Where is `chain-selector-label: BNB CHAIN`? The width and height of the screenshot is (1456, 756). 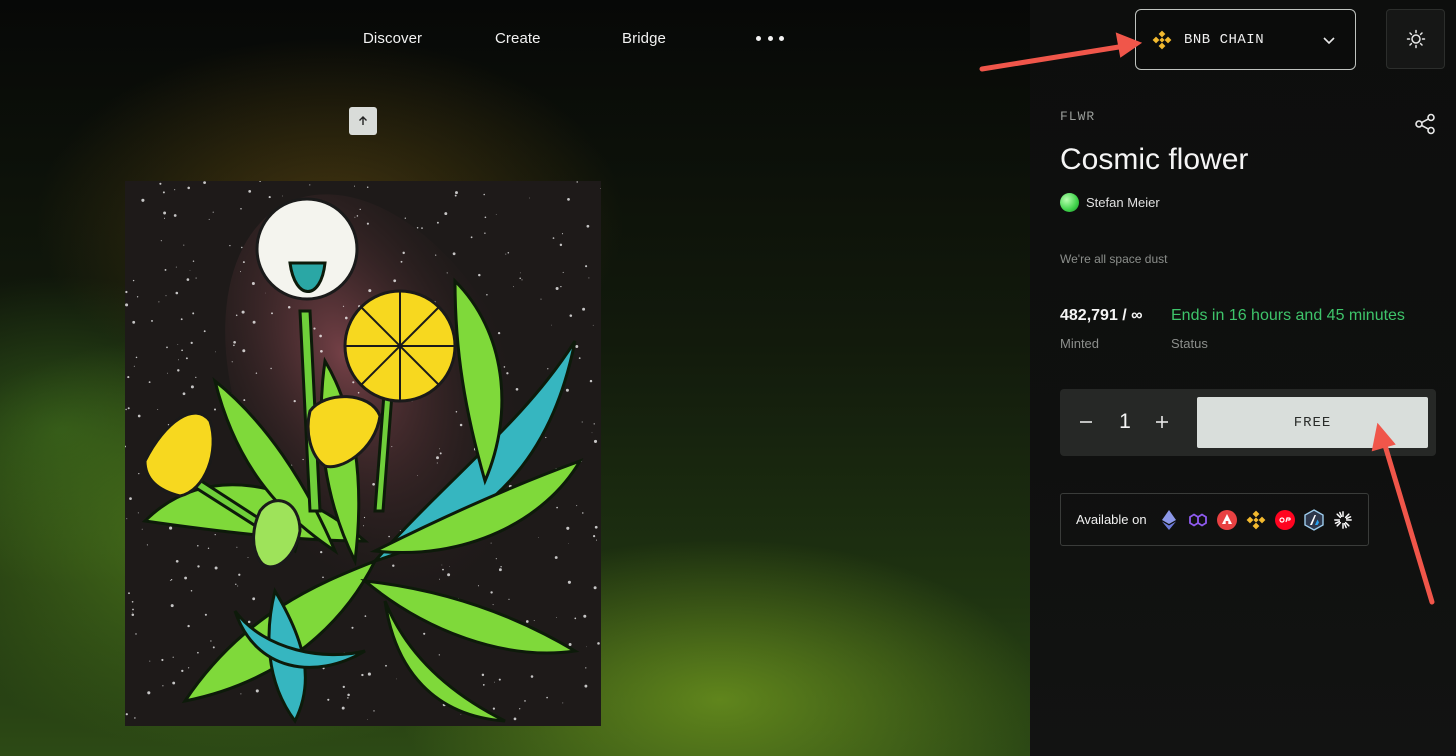 chain-selector-label: BNB CHAIN is located at coordinates (1224, 39).